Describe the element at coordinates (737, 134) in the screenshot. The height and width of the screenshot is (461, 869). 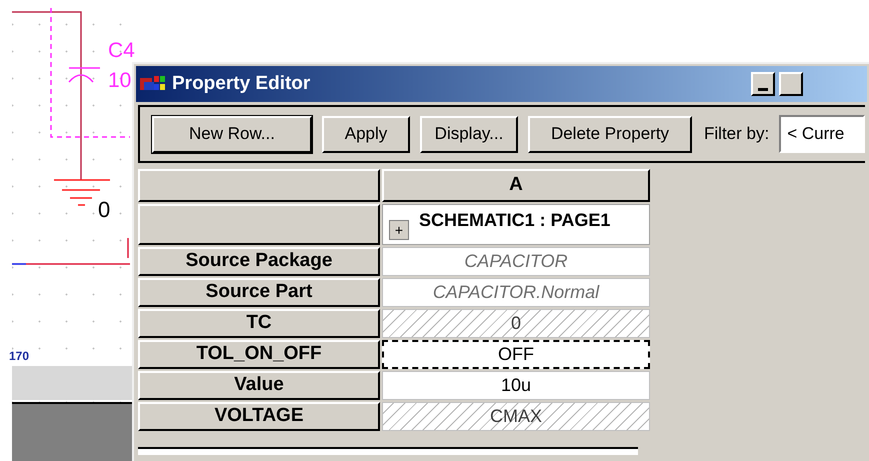
I see `filter-label: Filter by:` at that location.